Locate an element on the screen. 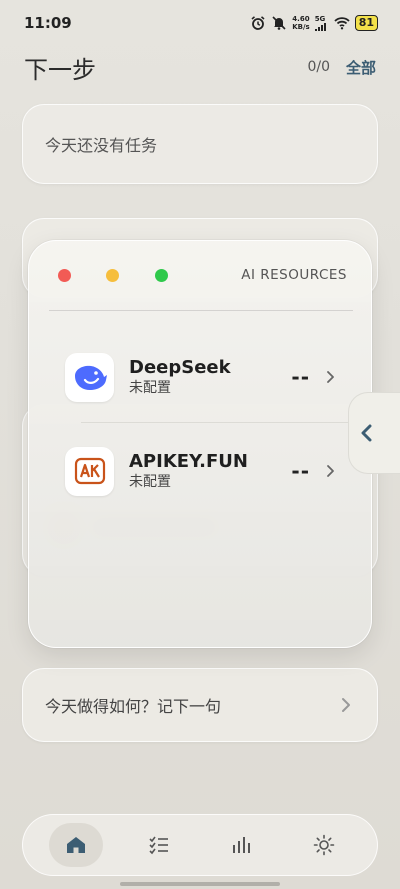  network-type: 5G is located at coordinates (320, 19).